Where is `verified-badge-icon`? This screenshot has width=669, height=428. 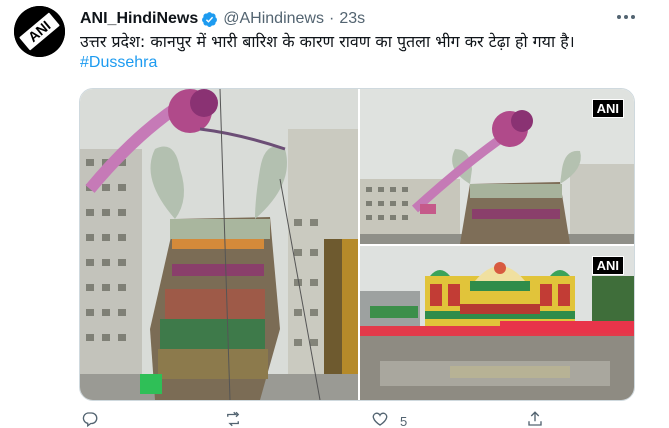
verified-badge-icon is located at coordinates (209, 19).